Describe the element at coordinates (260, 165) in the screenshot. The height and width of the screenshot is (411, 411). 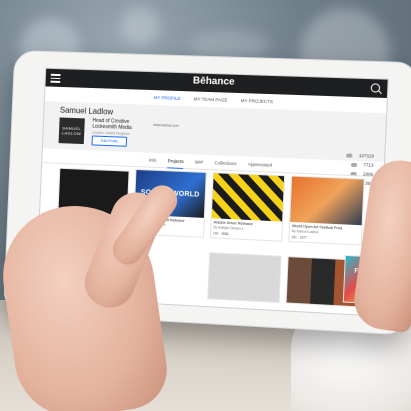
I see `tab-appreciated: Appreciated` at that location.